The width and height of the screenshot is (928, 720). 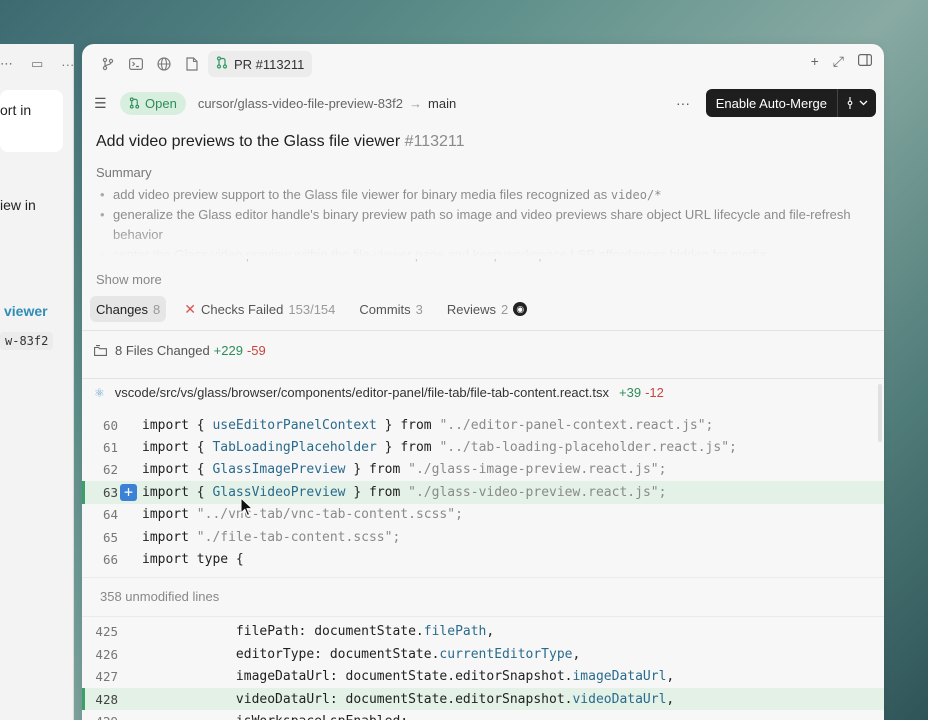 What do you see at coordinates (300, 103) in the screenshot?
I see `head-branch: cursor/glass-video-file-preview-83f2` at bounding box center [300, 103].